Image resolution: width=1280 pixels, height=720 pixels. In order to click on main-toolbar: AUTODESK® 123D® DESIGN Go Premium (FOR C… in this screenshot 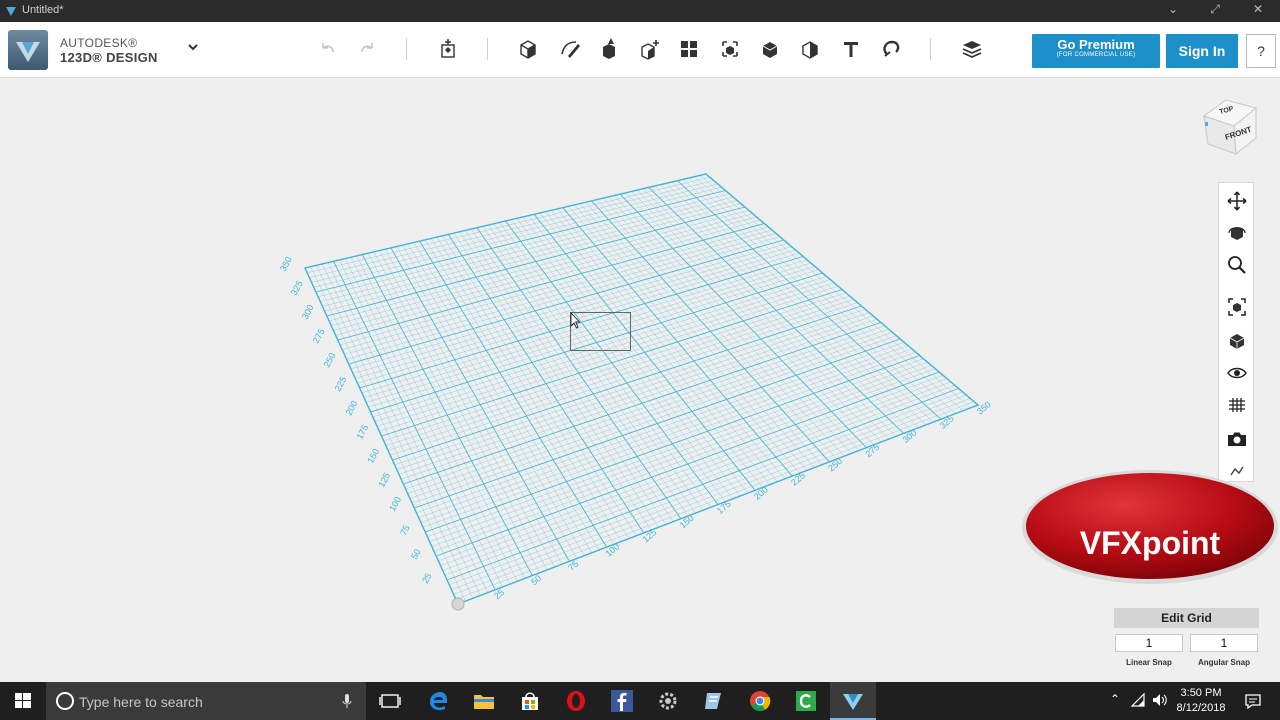, I will do `click(640, 50)`.